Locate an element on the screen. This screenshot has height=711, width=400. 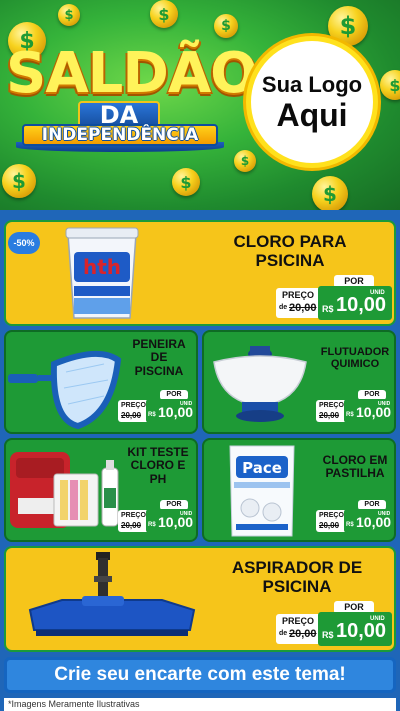
title-independencia: INDEPENDÊNCIA is located at coordinates (120, 135).